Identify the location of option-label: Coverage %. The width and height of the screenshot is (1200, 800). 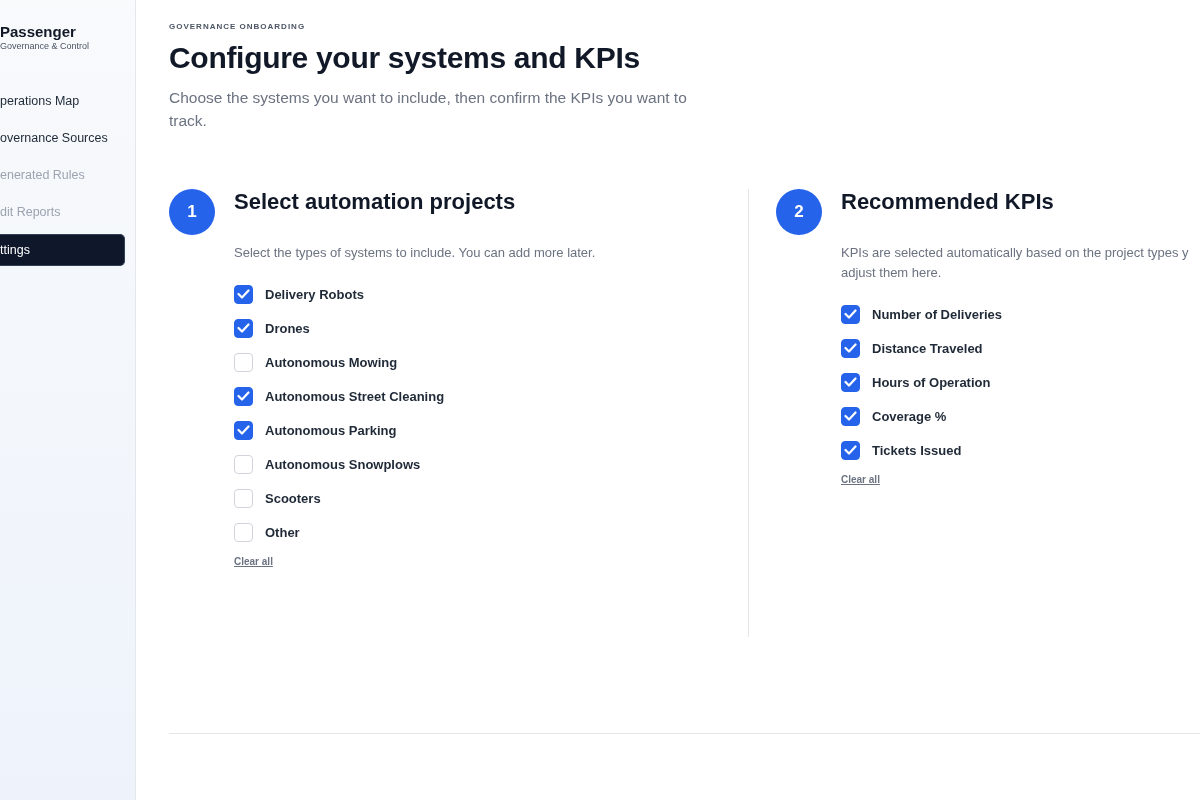
(909, 416).